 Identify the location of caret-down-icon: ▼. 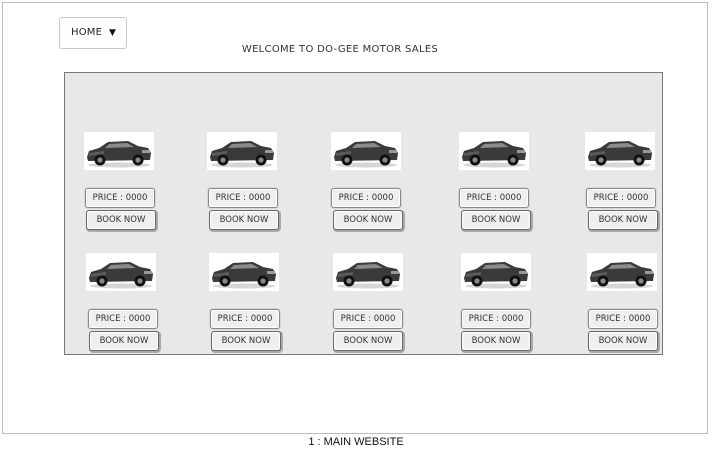
(112, 33).